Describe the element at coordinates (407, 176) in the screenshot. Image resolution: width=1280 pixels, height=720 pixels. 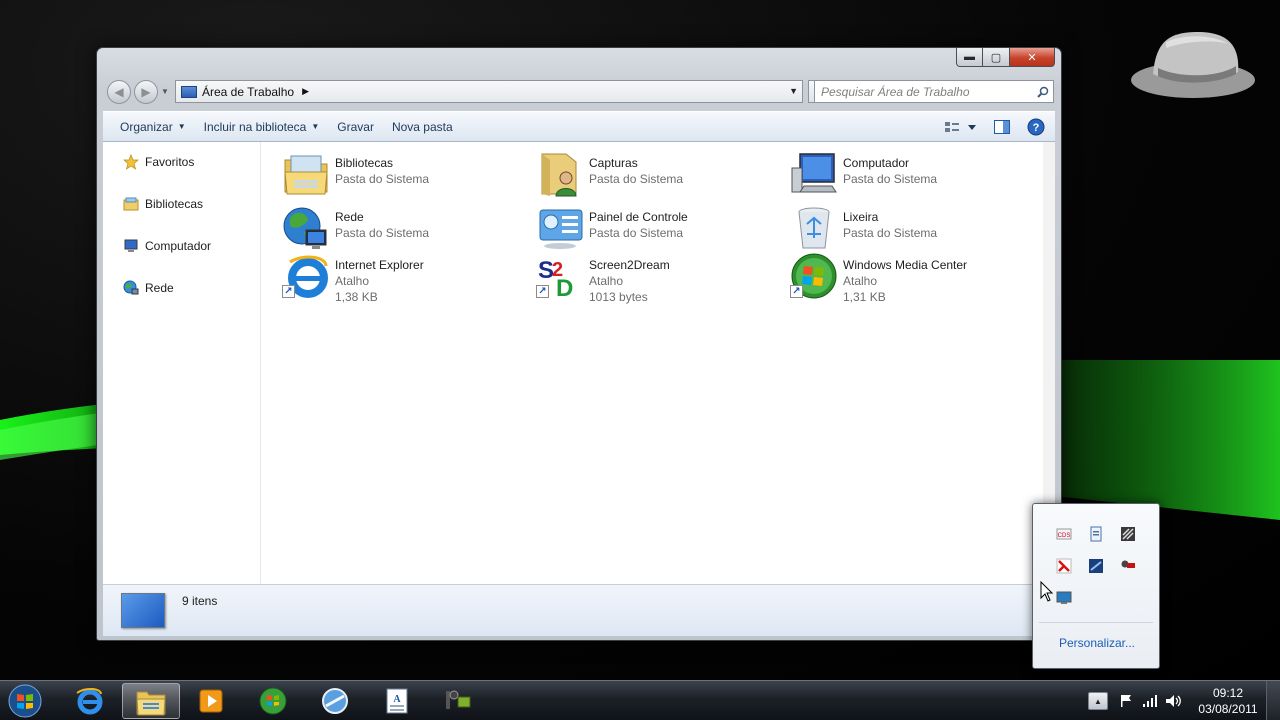
I see `file-item-bibliotecas: Bibliotecas Pasta do Sistema` at that location.